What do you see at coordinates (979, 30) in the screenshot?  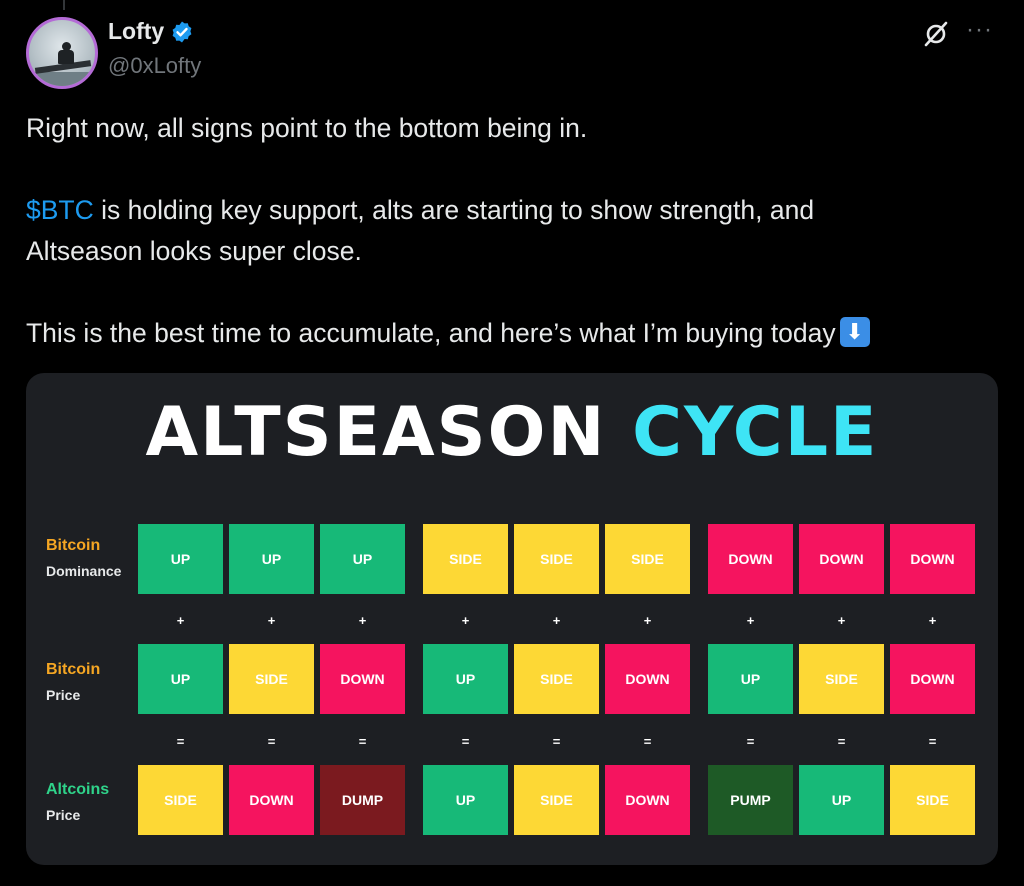 I see `more-options-icon: ···` at bounding box center [979, 30].